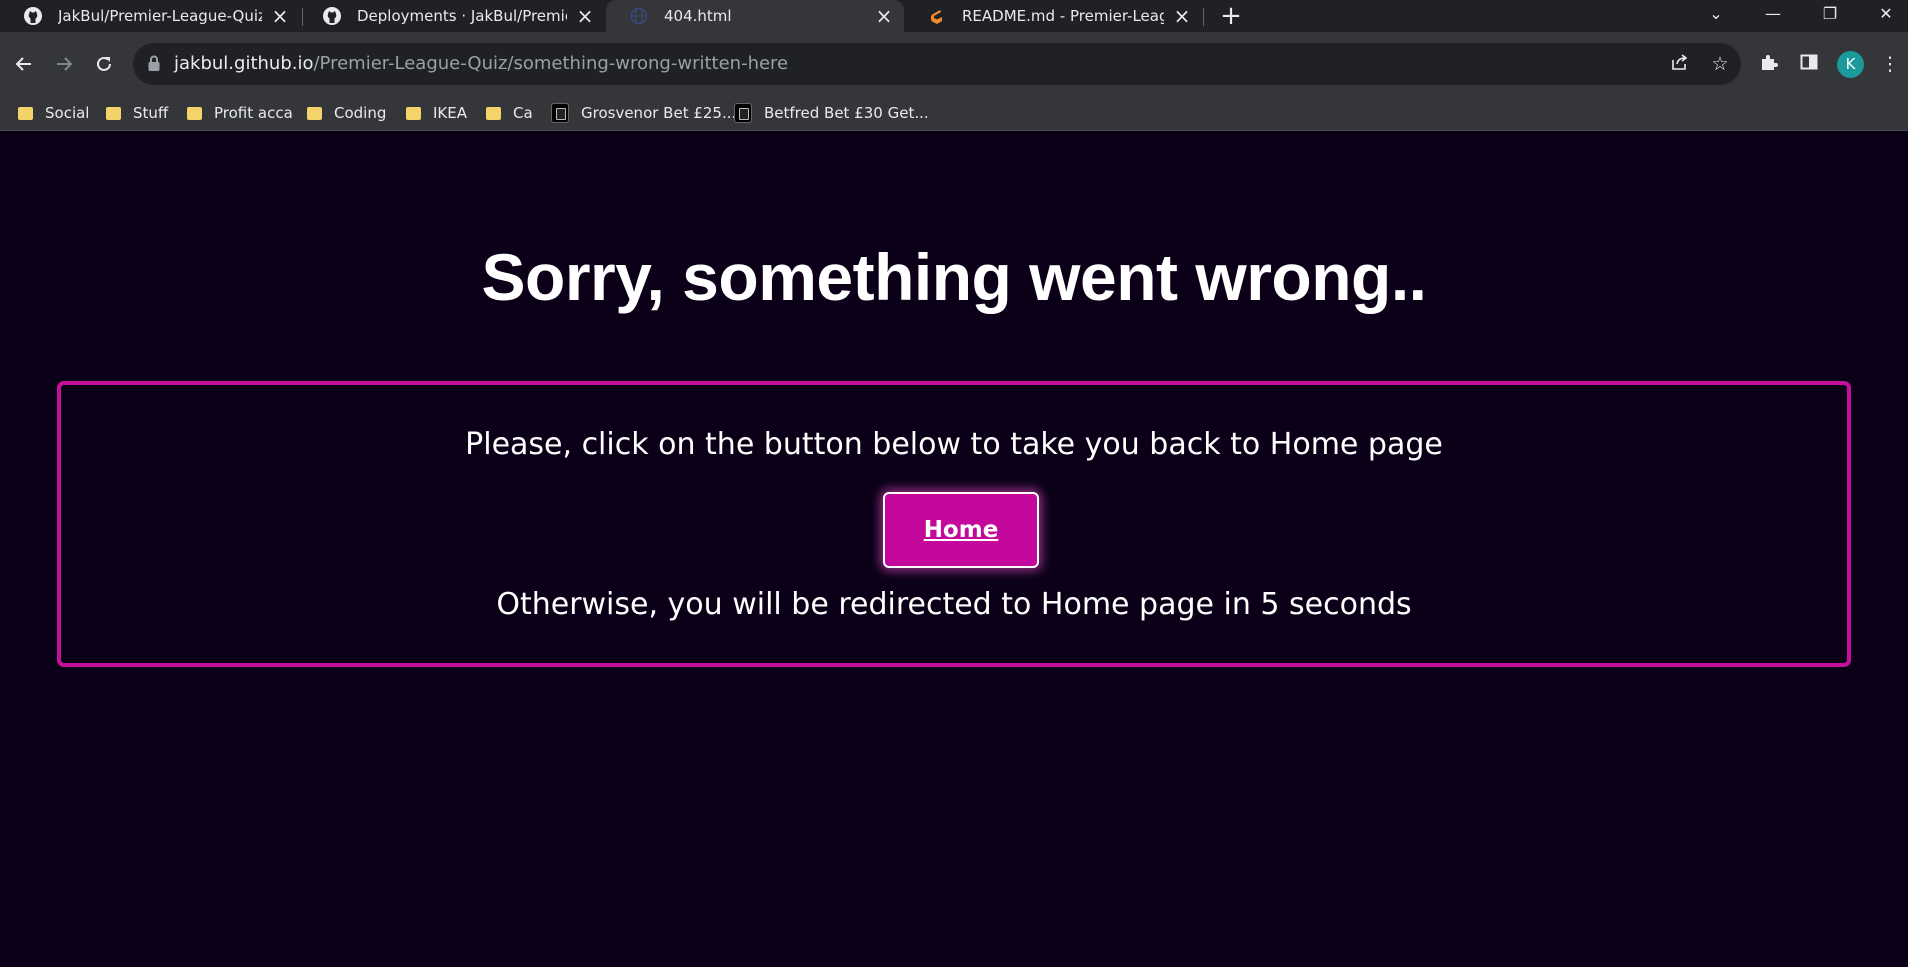 The height and width of the screenshot is (967, 1908). Describe the element at coordinates (450, 113) in the screenshot. I see `bookmark-label: IKEA` at that location.